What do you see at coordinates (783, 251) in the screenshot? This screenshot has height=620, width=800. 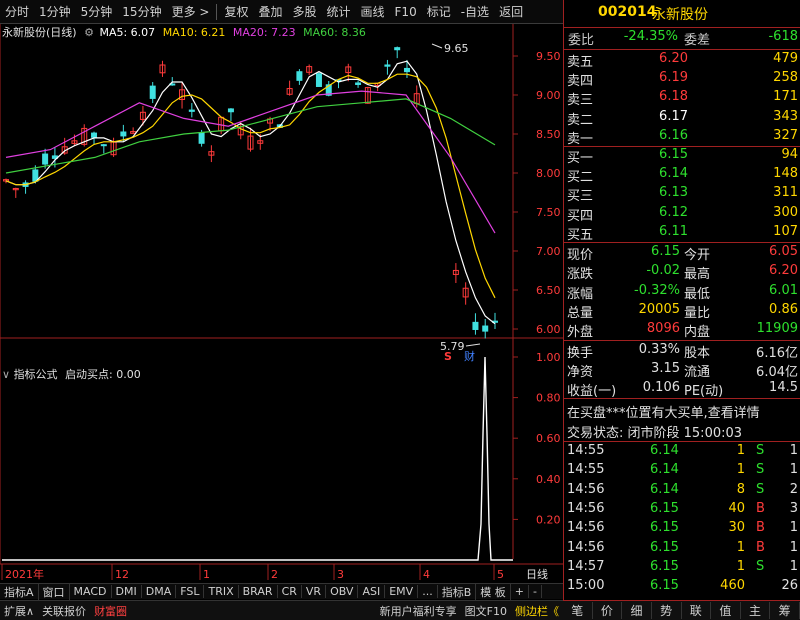 I see `stat-value: 6.05` at bounding box center [783, 251].